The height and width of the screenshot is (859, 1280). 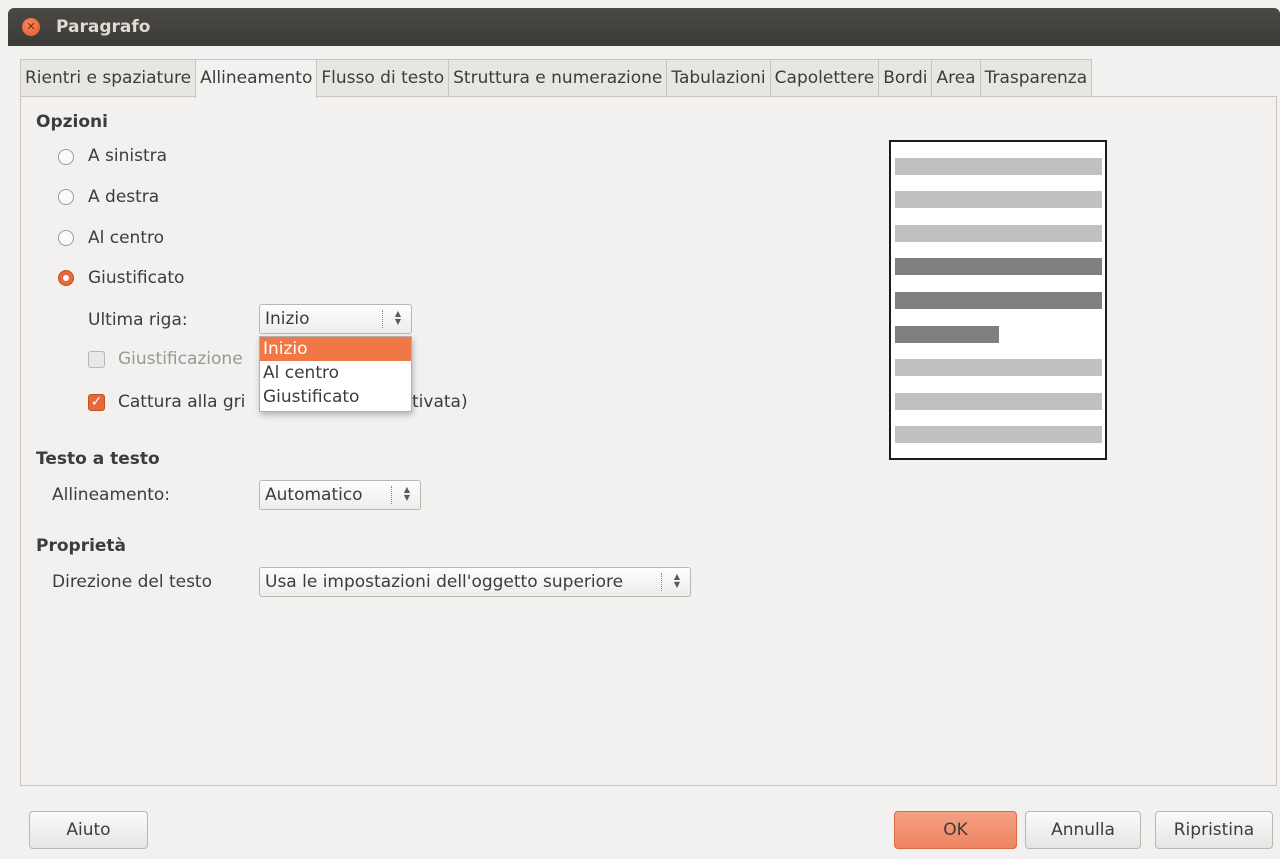 I want to click on radio-justified-label: Giustificato, so click(x=136, y=278).